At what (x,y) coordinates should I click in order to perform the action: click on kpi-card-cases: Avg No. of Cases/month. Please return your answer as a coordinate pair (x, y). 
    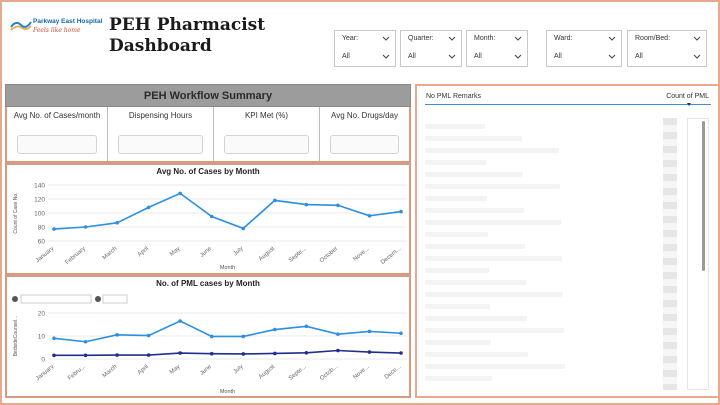
    Looking at the image, I should click on (57, 134).